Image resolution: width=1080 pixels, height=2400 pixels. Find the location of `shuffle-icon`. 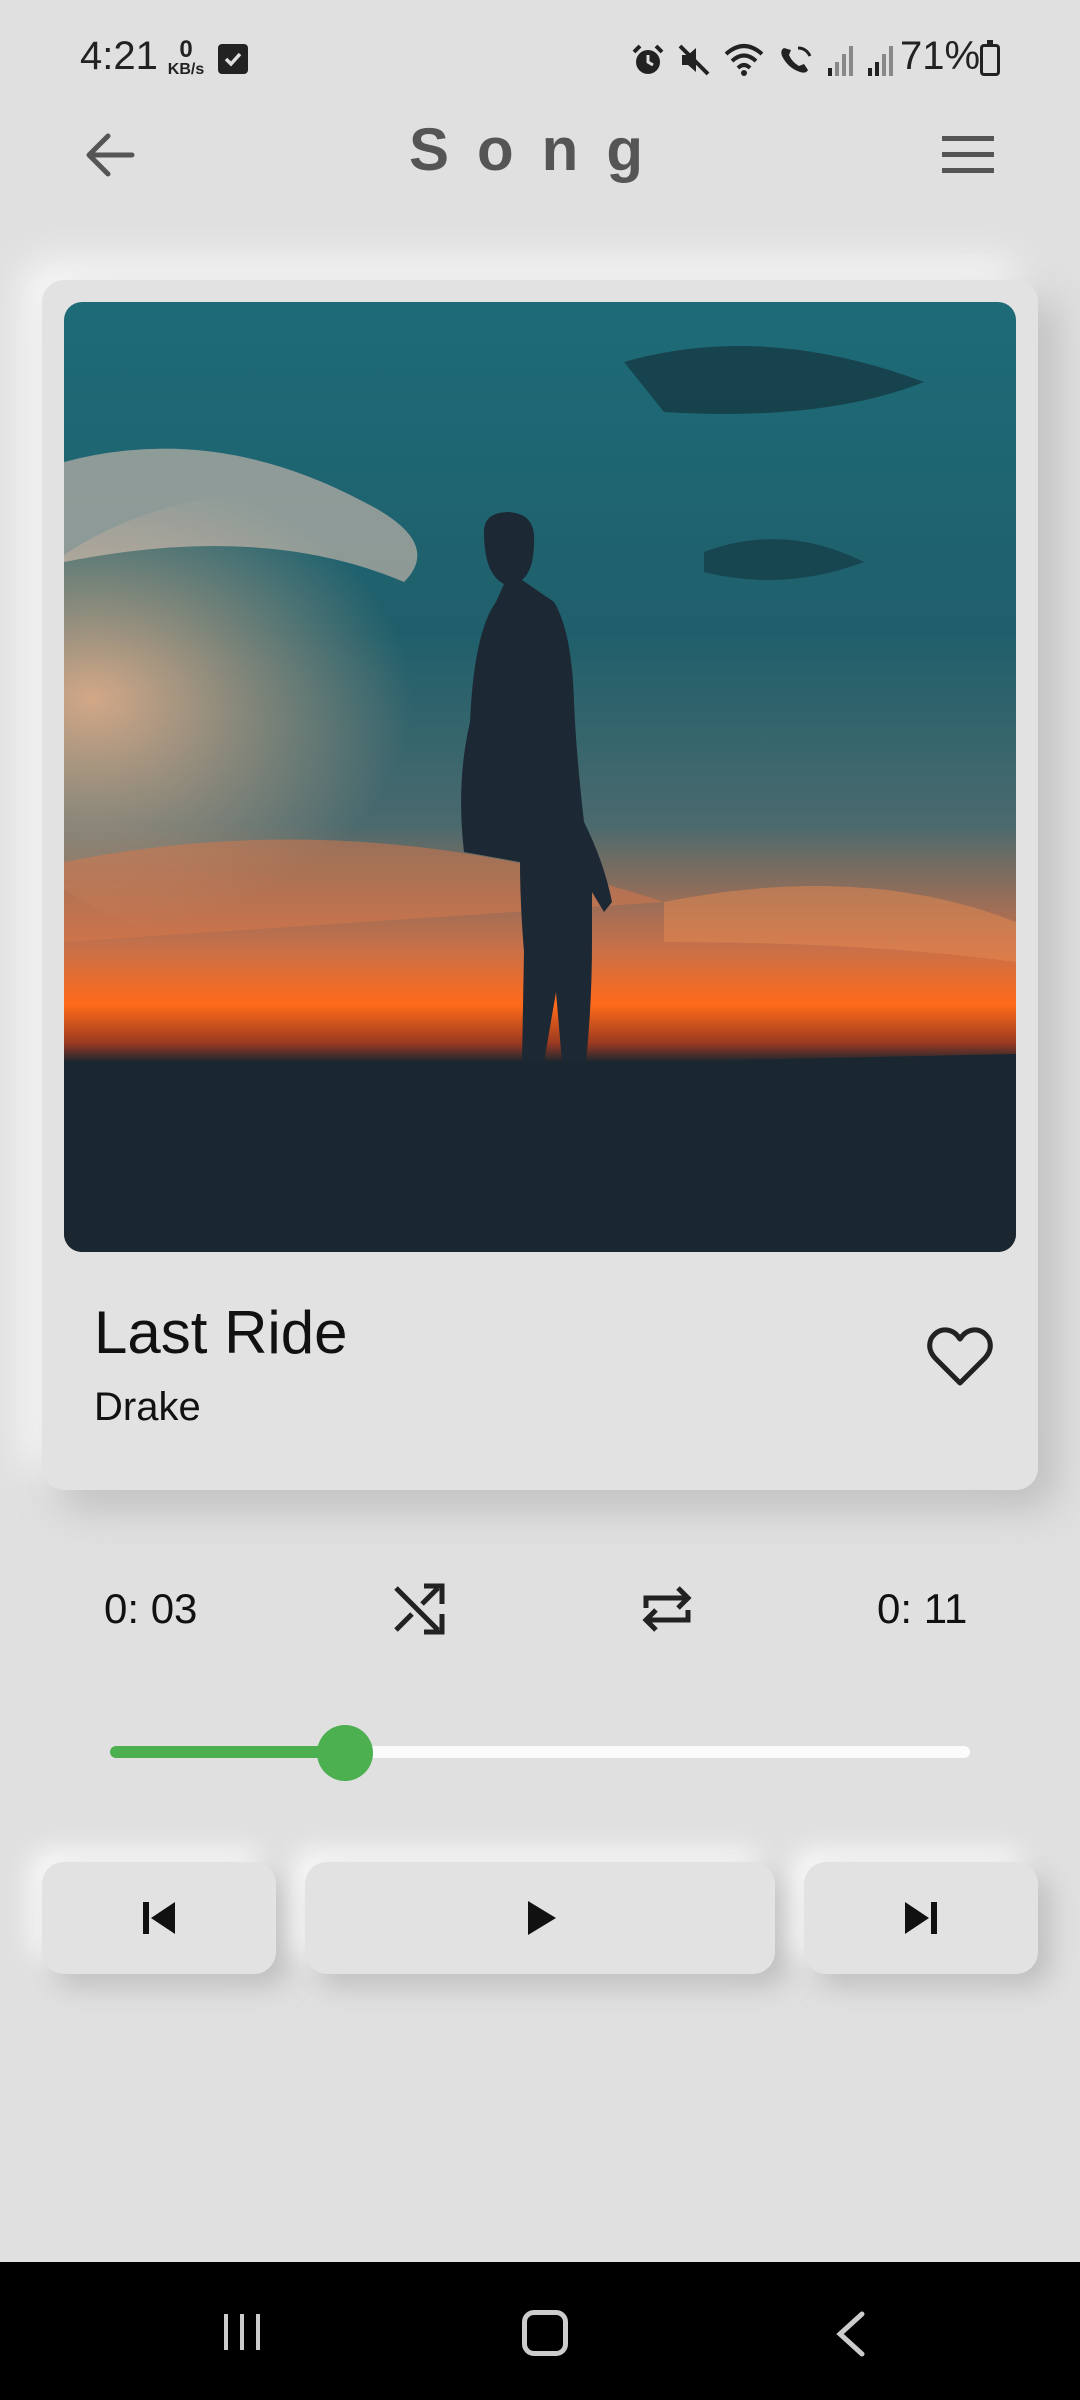

shuffle-icon is located at coordinates (419, 1609).